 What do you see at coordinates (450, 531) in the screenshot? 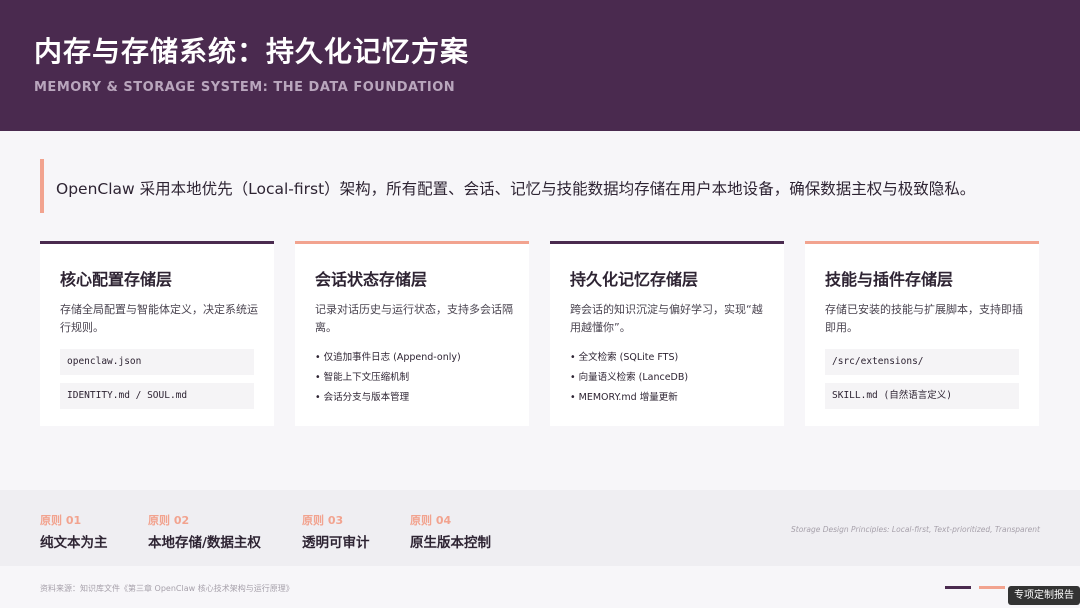
I see `principle-item: 原则 04 原生版本控制` at bounding box center [450, 531].